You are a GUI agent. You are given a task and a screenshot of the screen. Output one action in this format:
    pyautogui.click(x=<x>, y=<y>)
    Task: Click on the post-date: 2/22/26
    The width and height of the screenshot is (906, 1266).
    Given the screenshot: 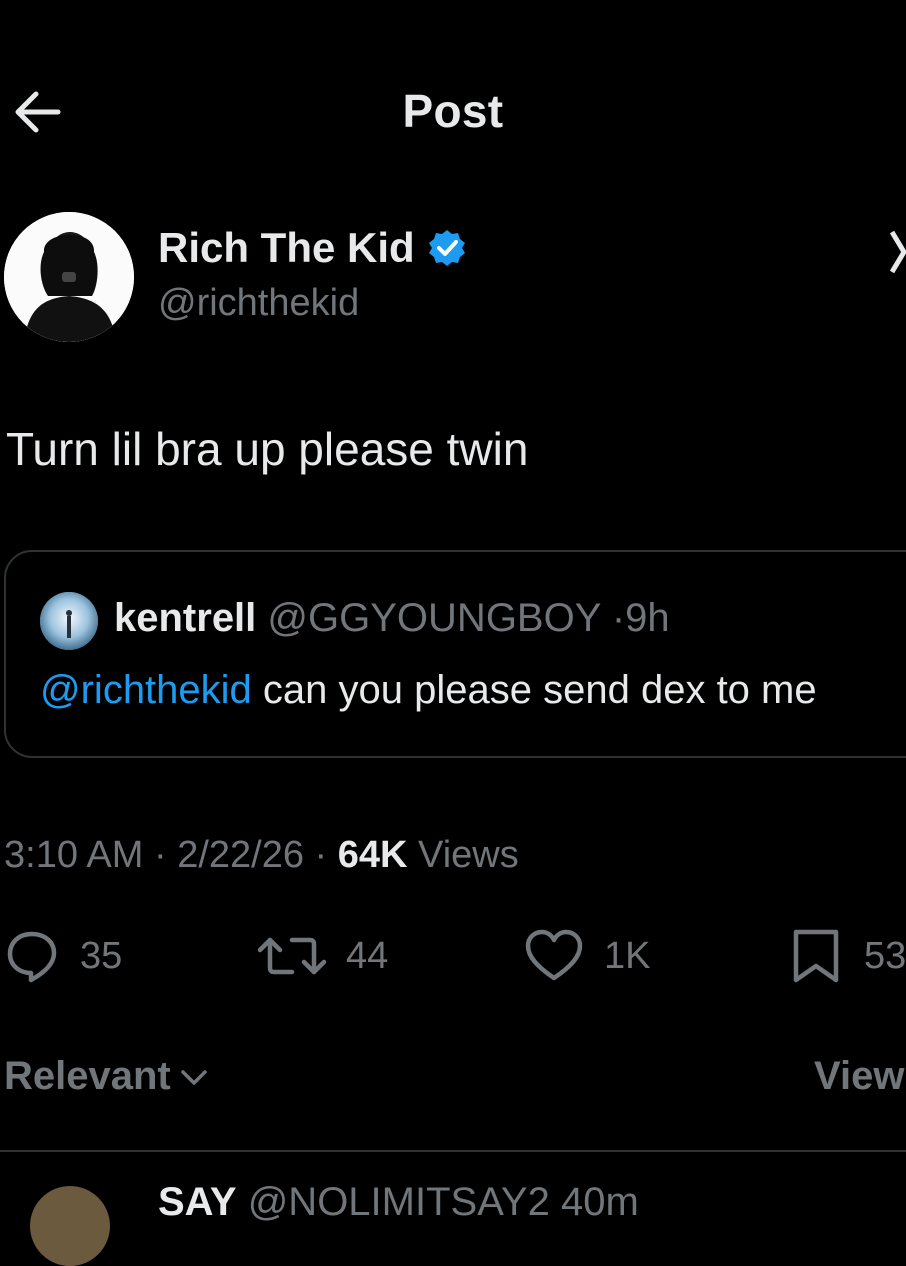 What is the action you would take?
    pyautogui.click(x=240, y=855)
    